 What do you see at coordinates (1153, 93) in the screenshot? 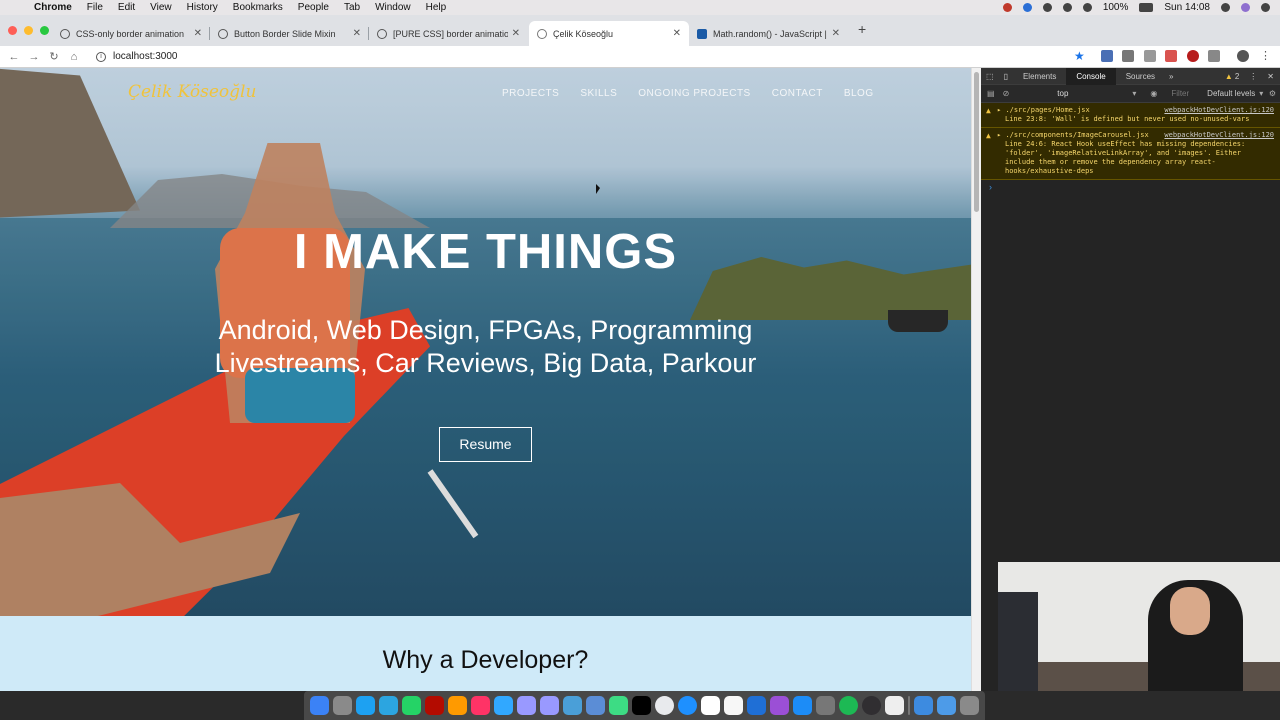
I see `live-expression-eye-icon: ◉` at bounding box center [1153, 93].